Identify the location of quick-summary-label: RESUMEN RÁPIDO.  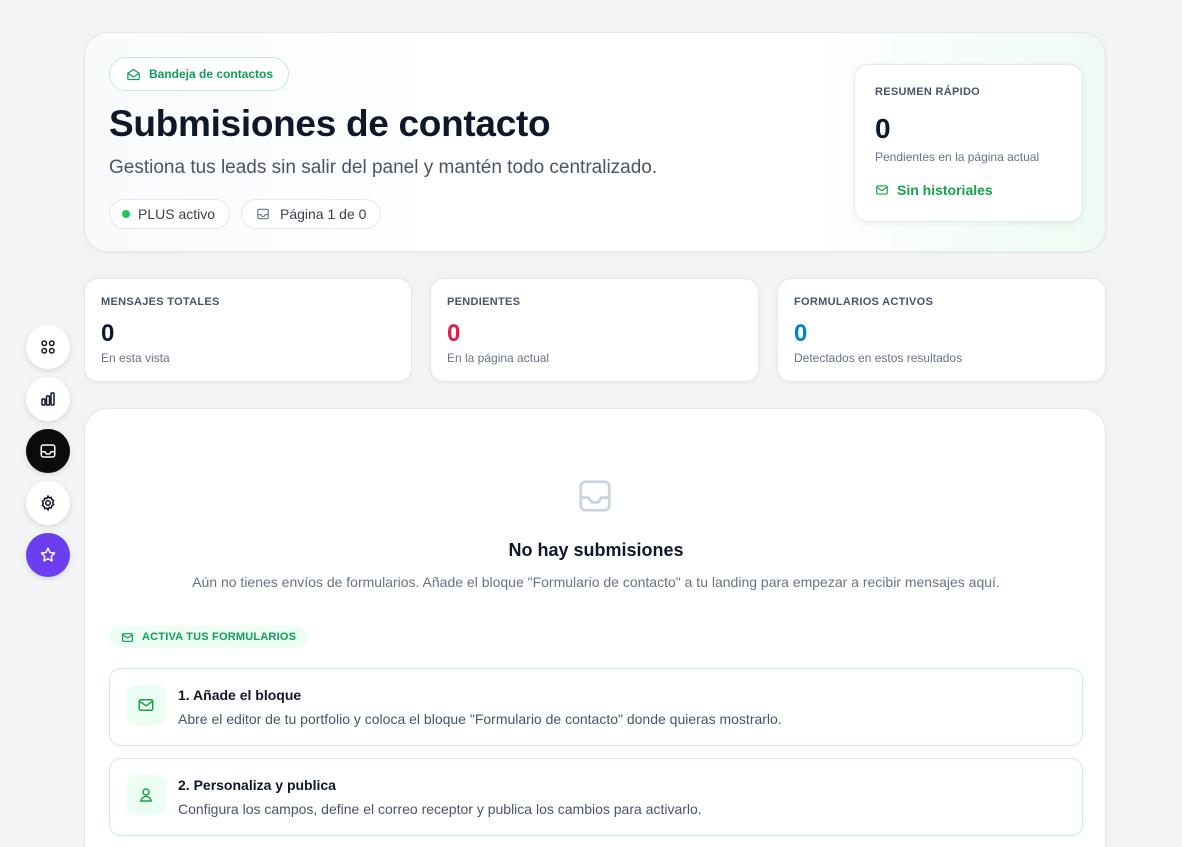
(928, 92).